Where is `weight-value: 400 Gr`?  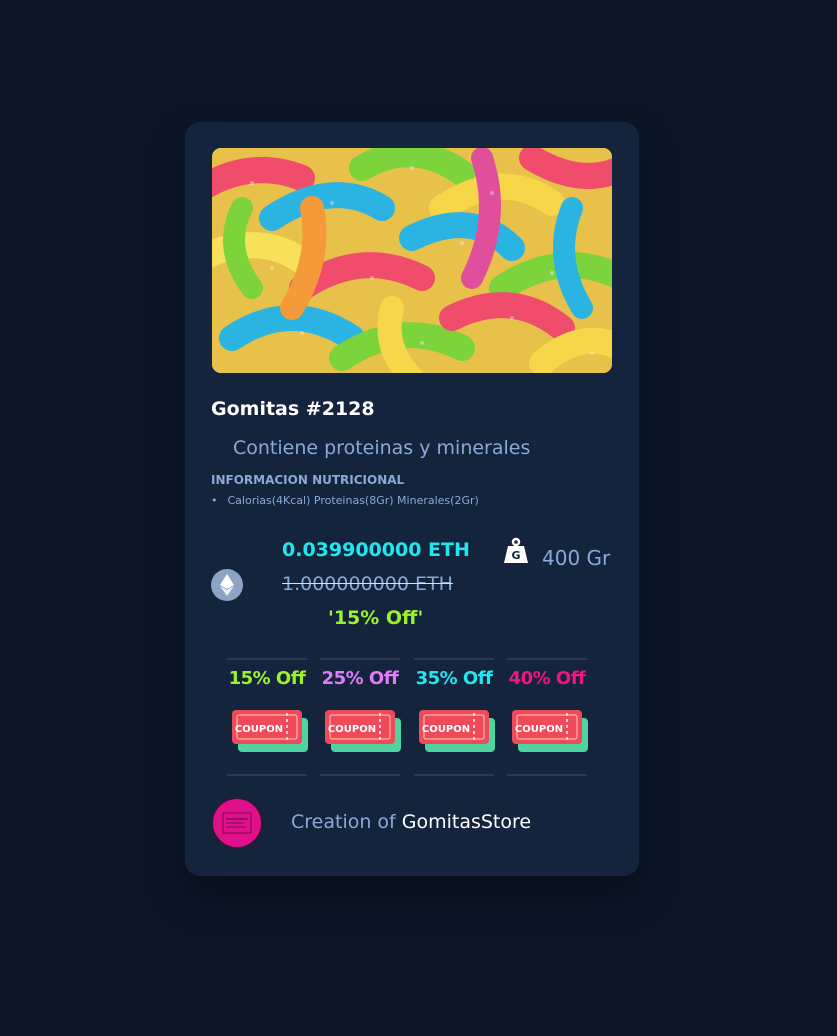
weight-value: 400 Gr is located at coordinates (576, 558).